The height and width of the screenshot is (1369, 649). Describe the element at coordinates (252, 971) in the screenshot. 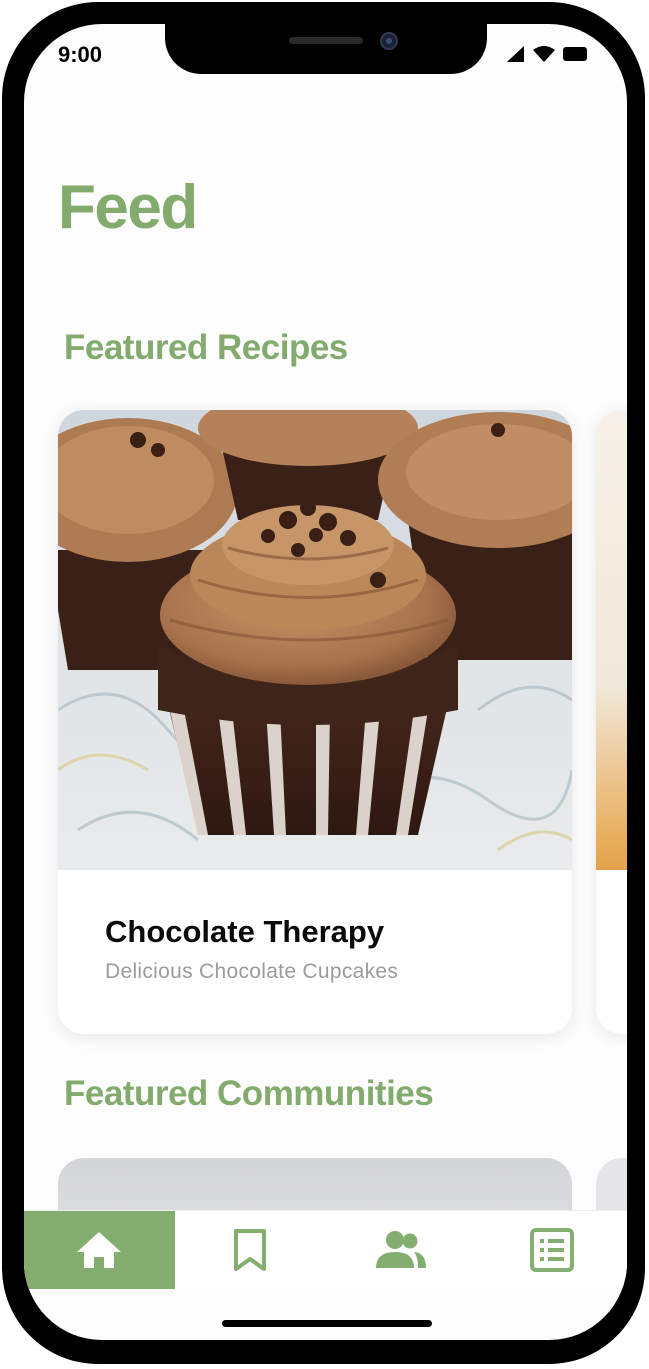

I see `recipe-card-subtitle: Delicious Chocolate Cupcakes` at that location.